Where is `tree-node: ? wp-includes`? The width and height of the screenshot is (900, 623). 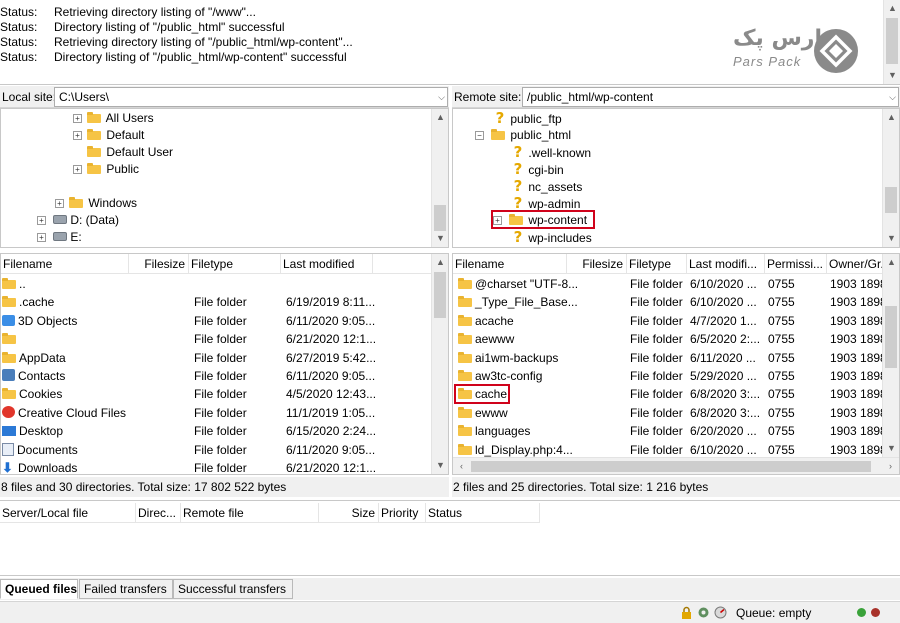 tree-node: ? wp-includes is located at coordinates (551, 237).